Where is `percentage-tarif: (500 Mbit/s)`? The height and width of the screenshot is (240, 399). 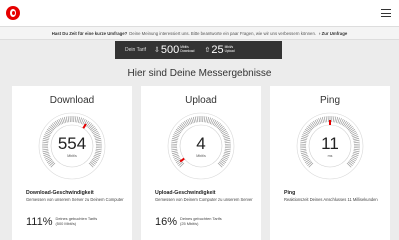
percentage-tarif: (500 Mbit/s) is located at coordinates (66, 223).